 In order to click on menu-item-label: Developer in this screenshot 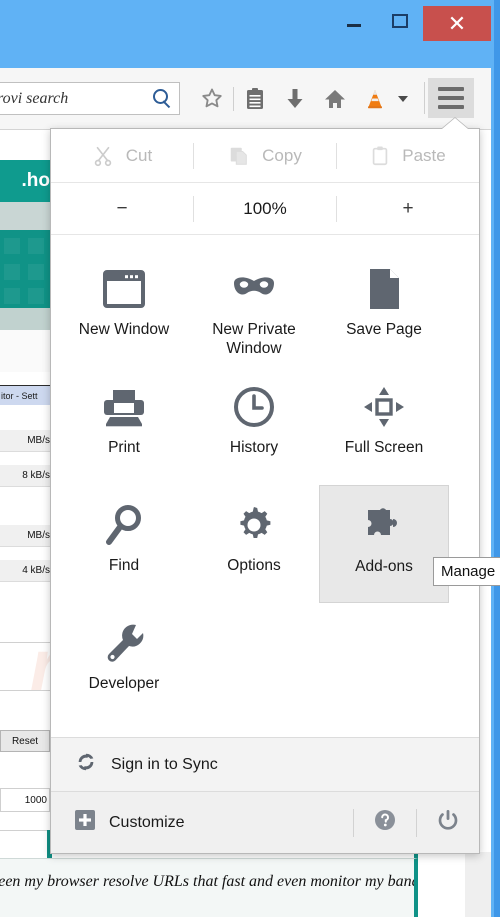, I will do `click(124, 683)`.